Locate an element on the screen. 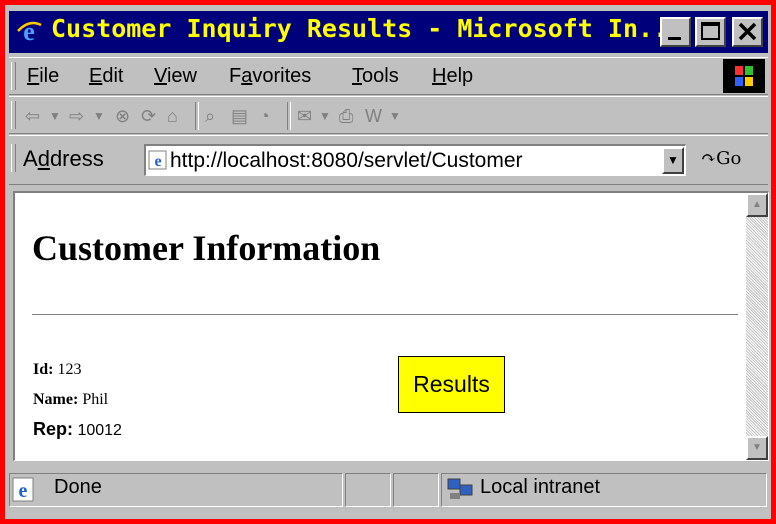 Image resolution: width=776 pixels, height=524 pixels. forward-dropdown-icon: ▼ is located at coordinates (99, 116).